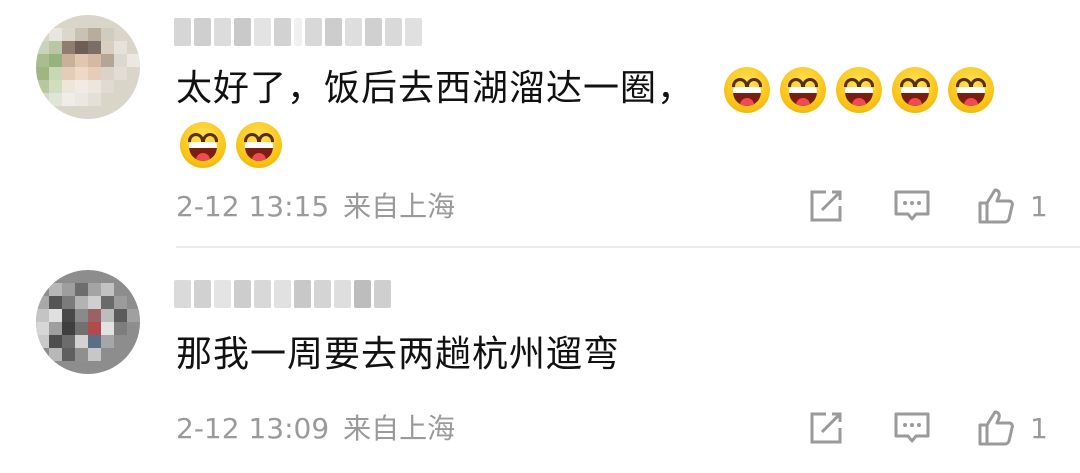 This screenshot has width=1080, height=473. I want to click on comment-text: 那我一周要去两趟杭州遛弯, so click(606, 355).